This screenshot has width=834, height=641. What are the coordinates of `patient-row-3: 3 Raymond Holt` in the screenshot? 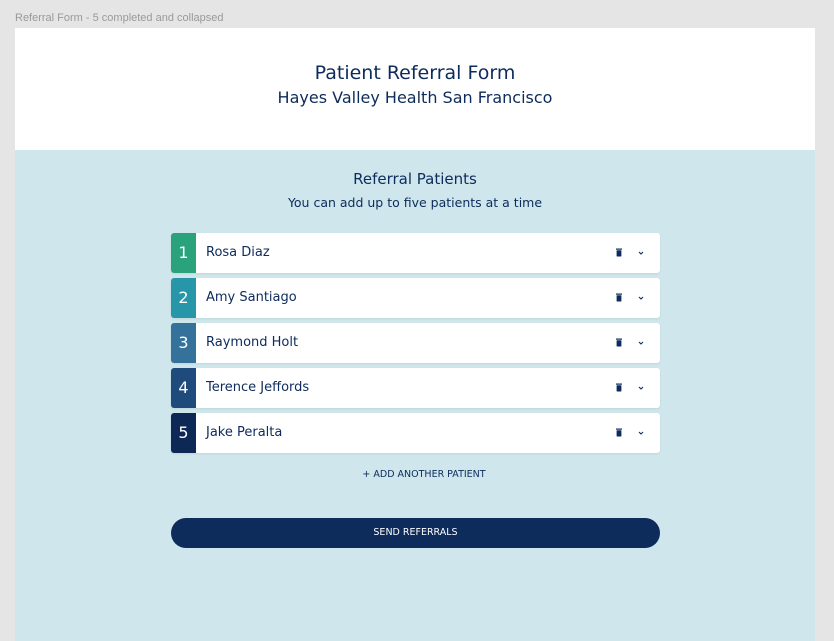 It's located at (415, 343).